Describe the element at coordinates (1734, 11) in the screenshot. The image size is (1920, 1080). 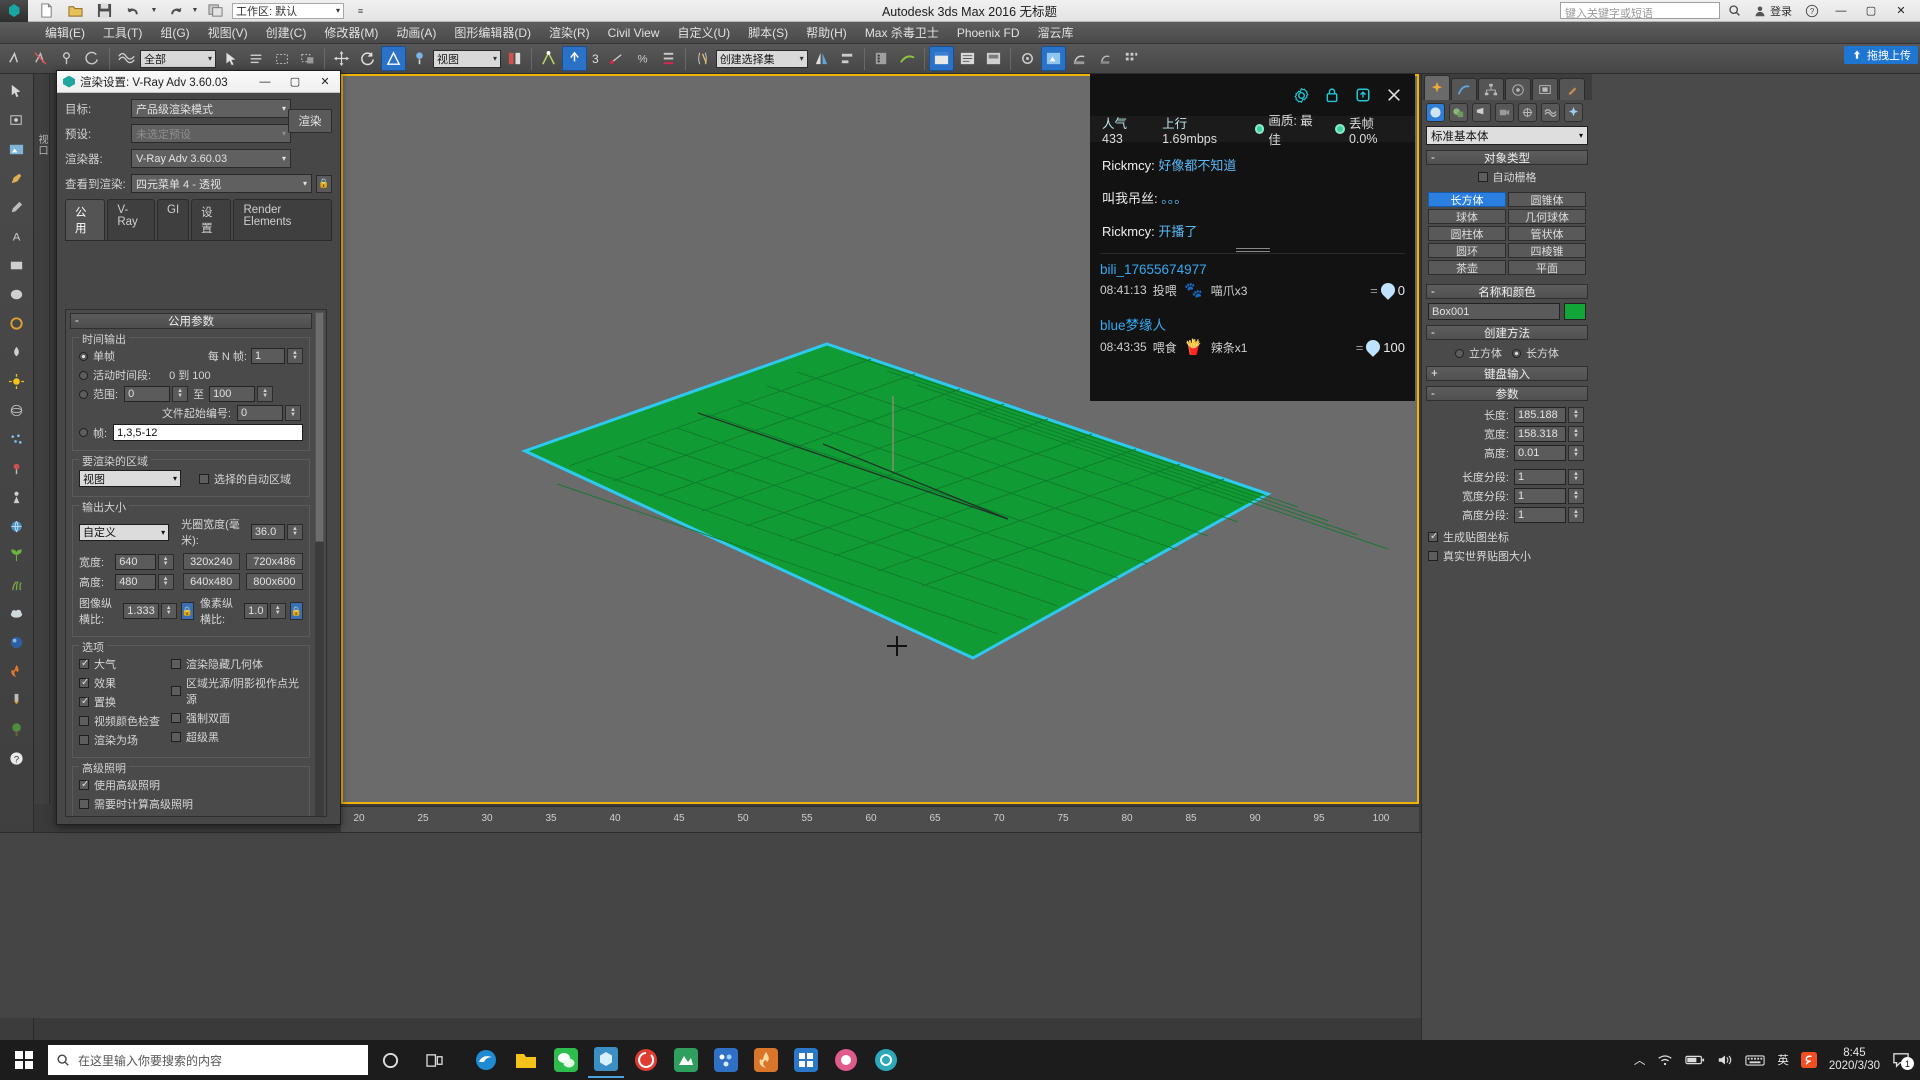
I see `search-icon` at that location.